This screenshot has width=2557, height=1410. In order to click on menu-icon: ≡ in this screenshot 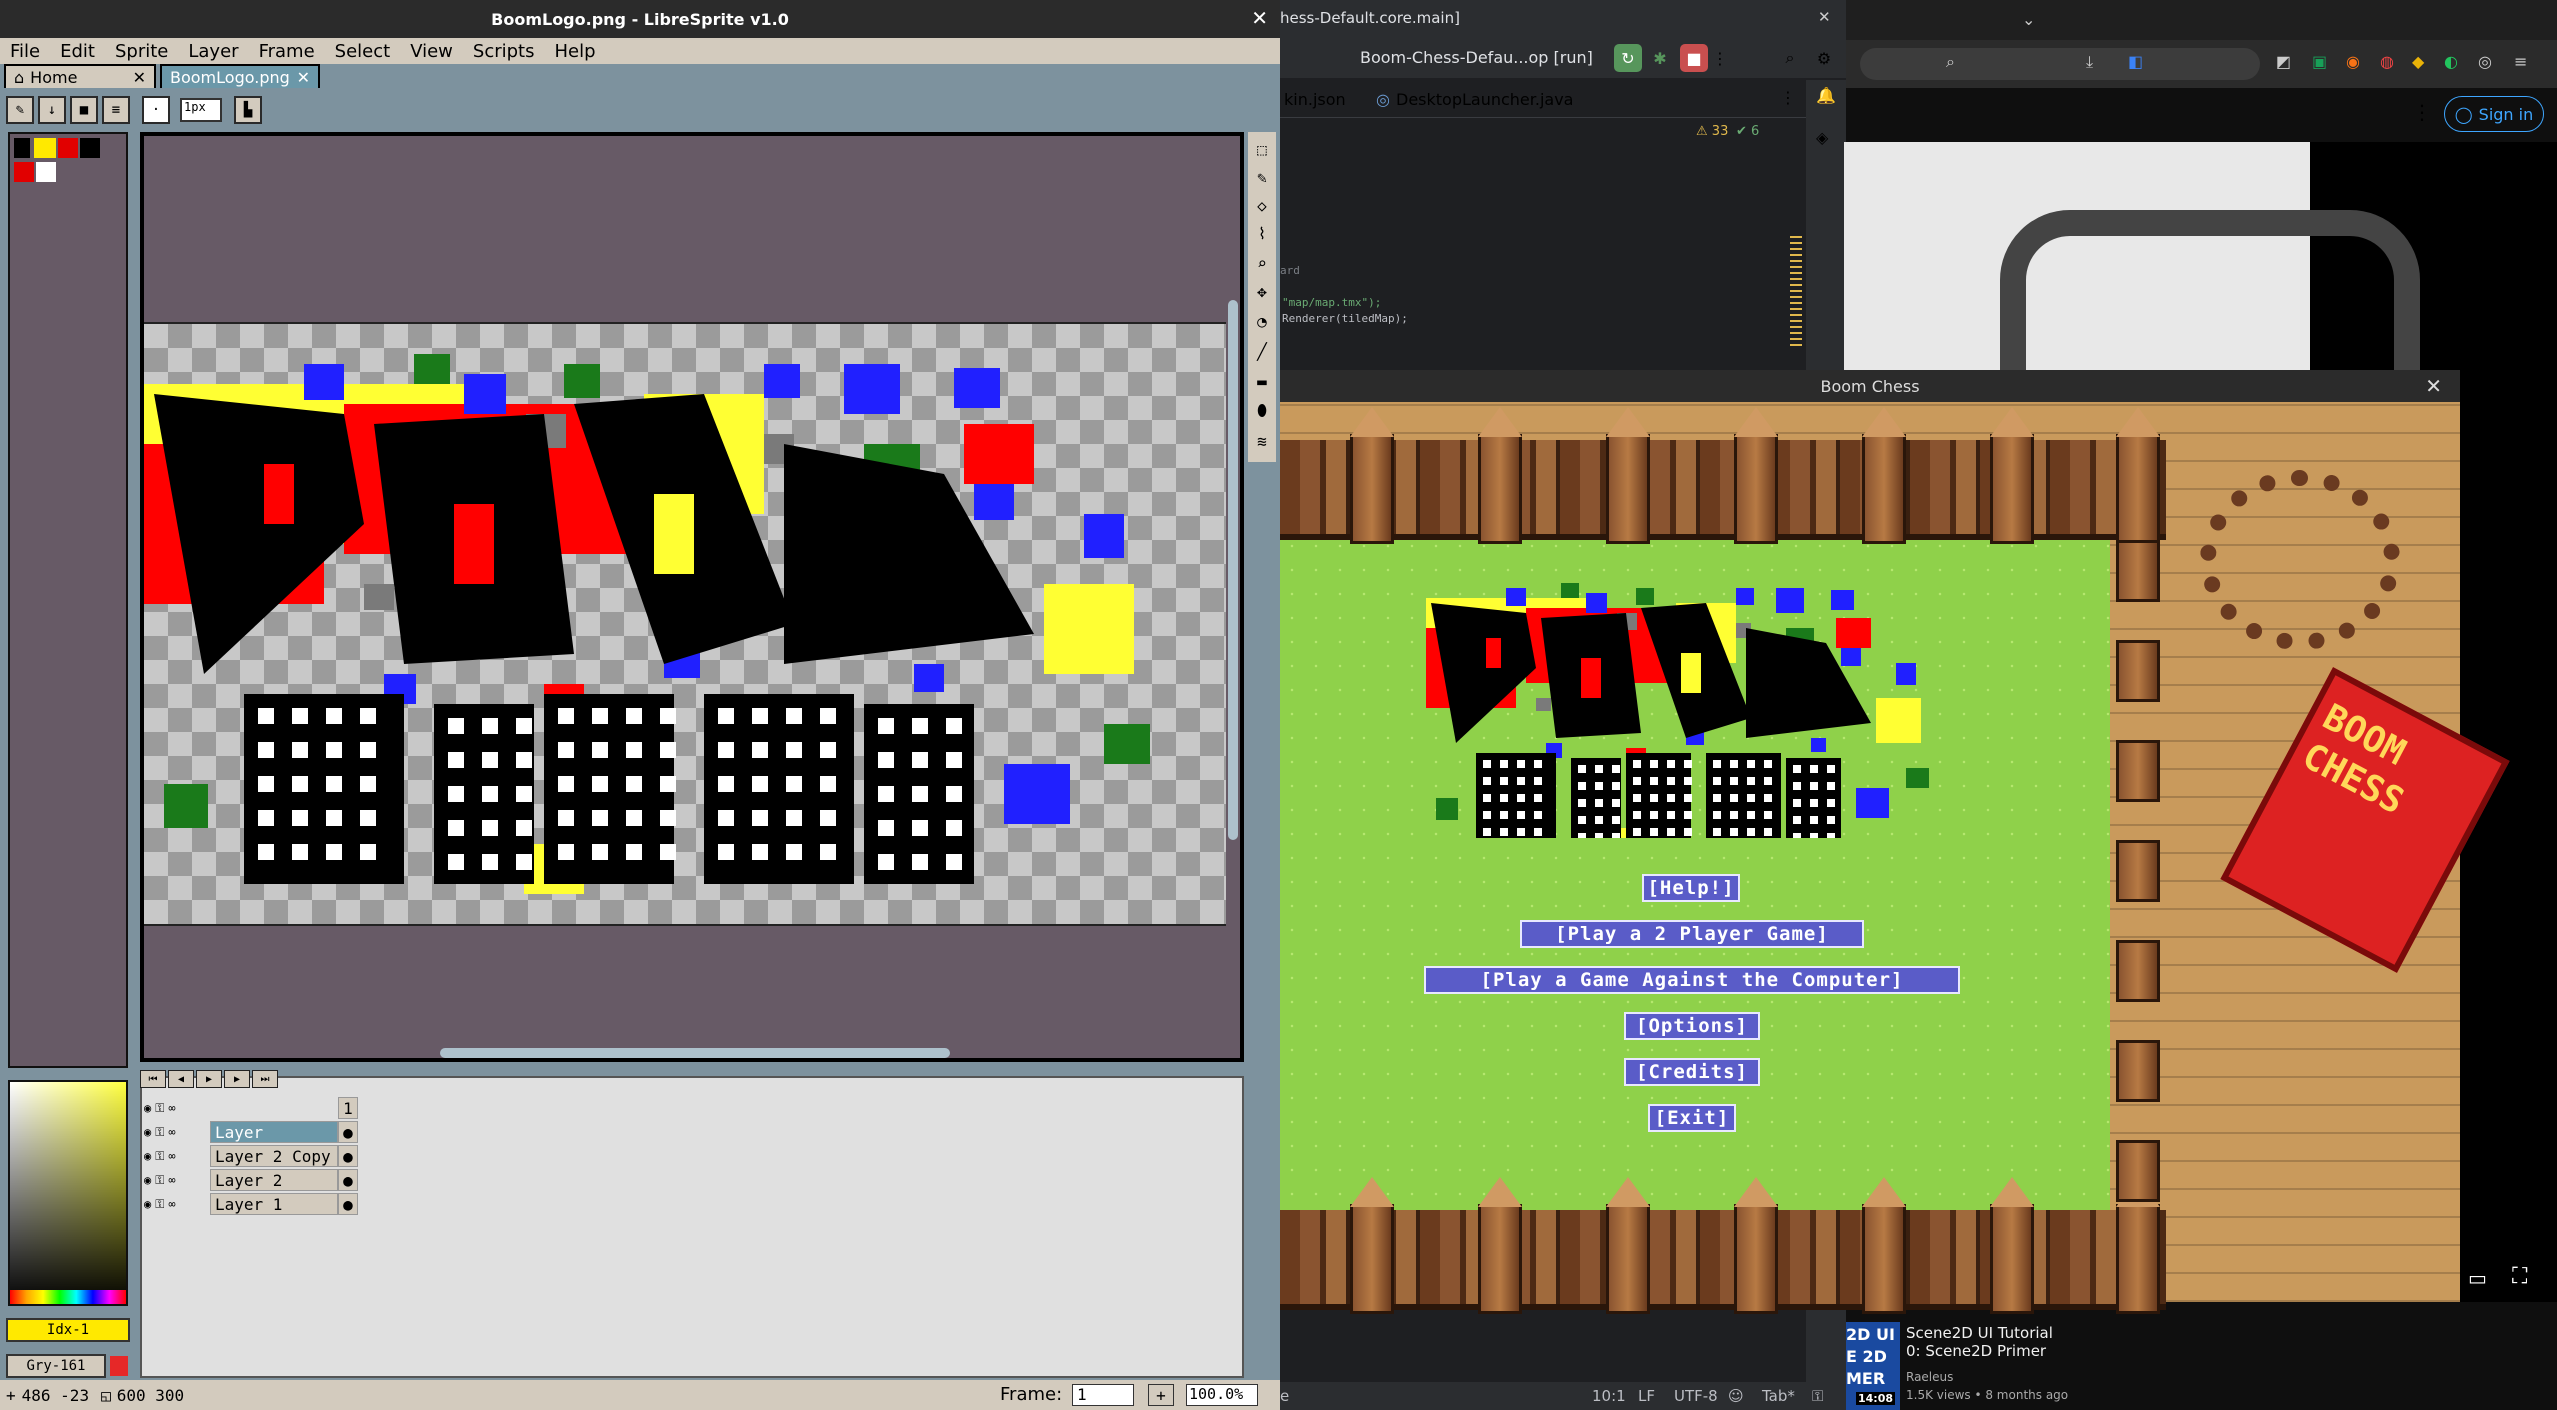, I will do `click(2520, 61)`.